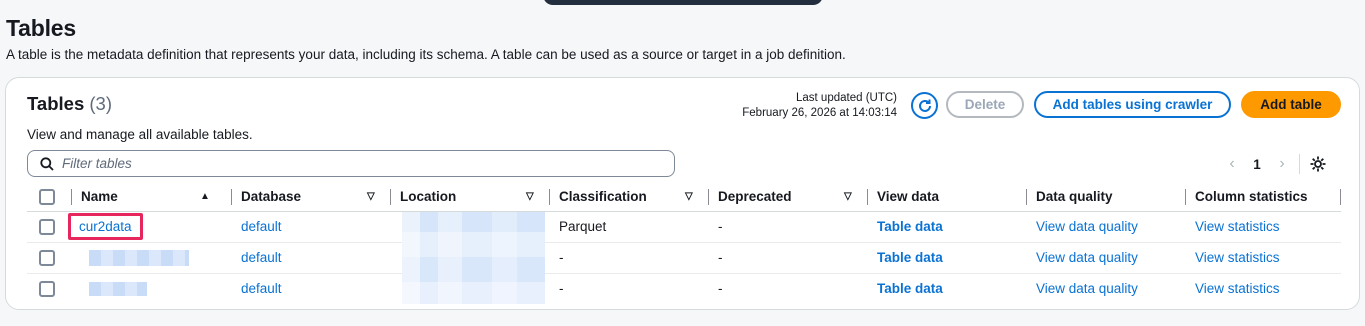 The height and width of the screenshot is (326, 1365). What do you see at coordinates (99, 197) in the screenshot?
I see `column-header-name-label: Name` at bounding box center [99, 197].